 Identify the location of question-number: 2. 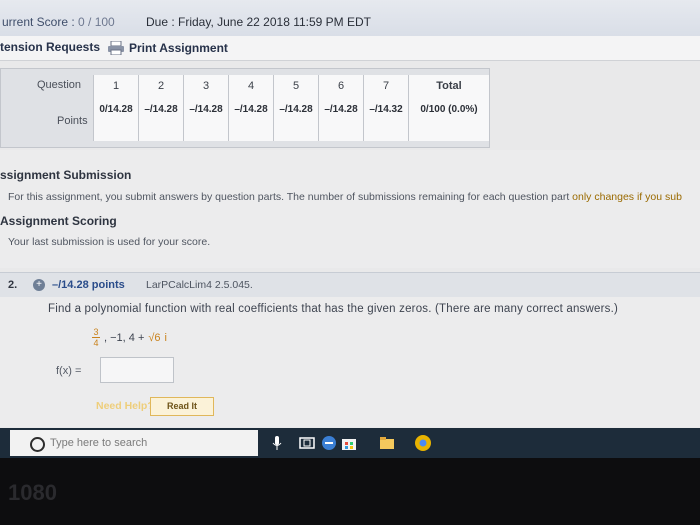
(161, 86).